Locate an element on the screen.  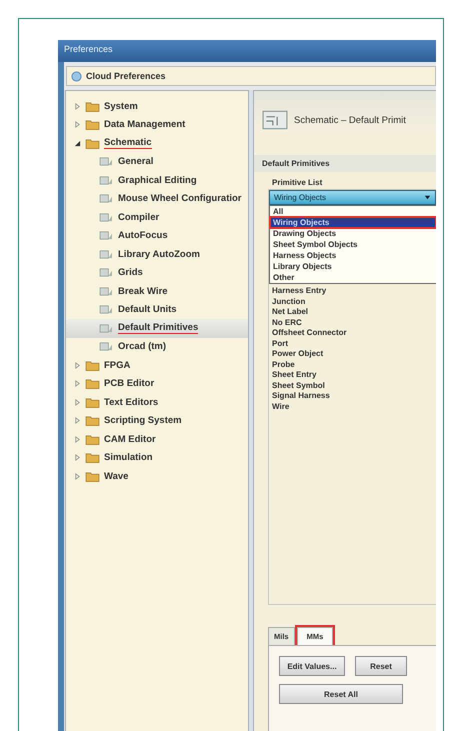
tree-row: Graphical Editing is located at coordinates (157, 180).